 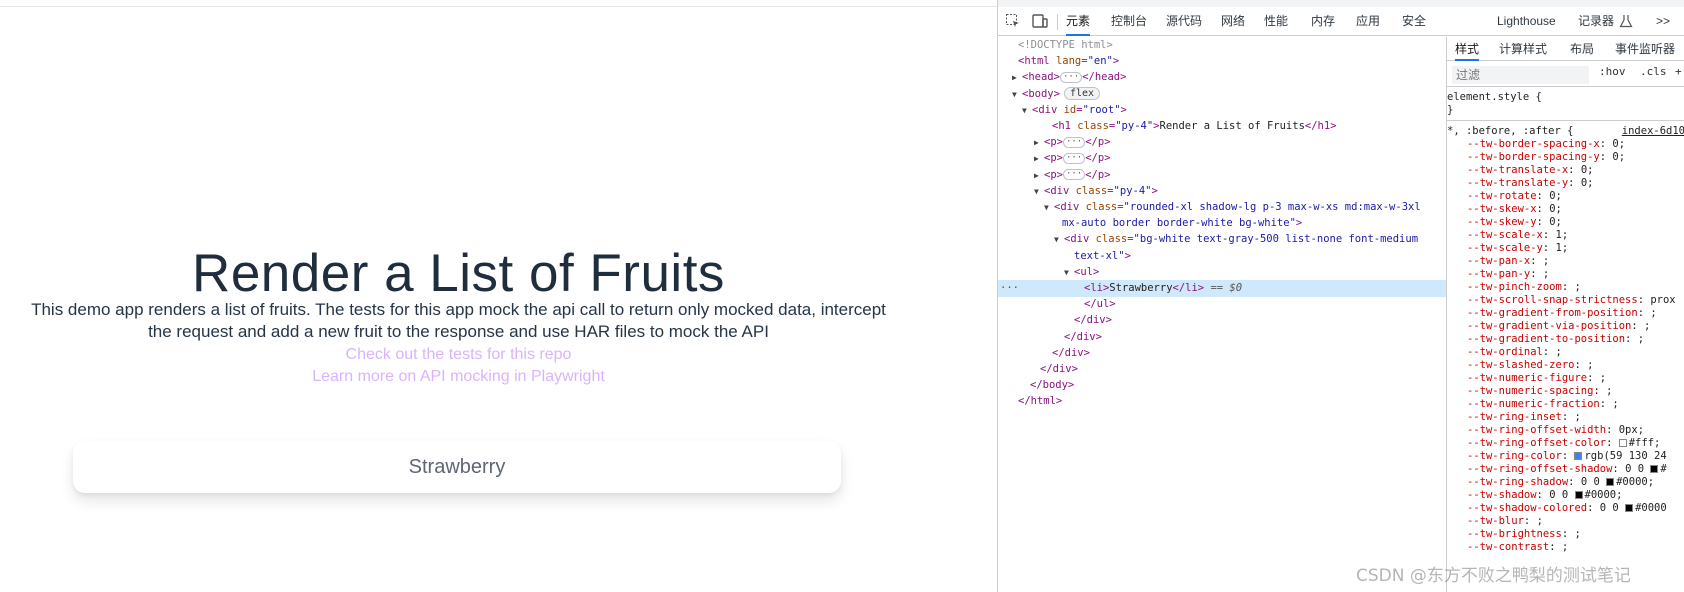 What do you see at coordinates (1039, 21) in the screenshot?
I see `device-toolbar-icon` at bounding box center [1039, 21].